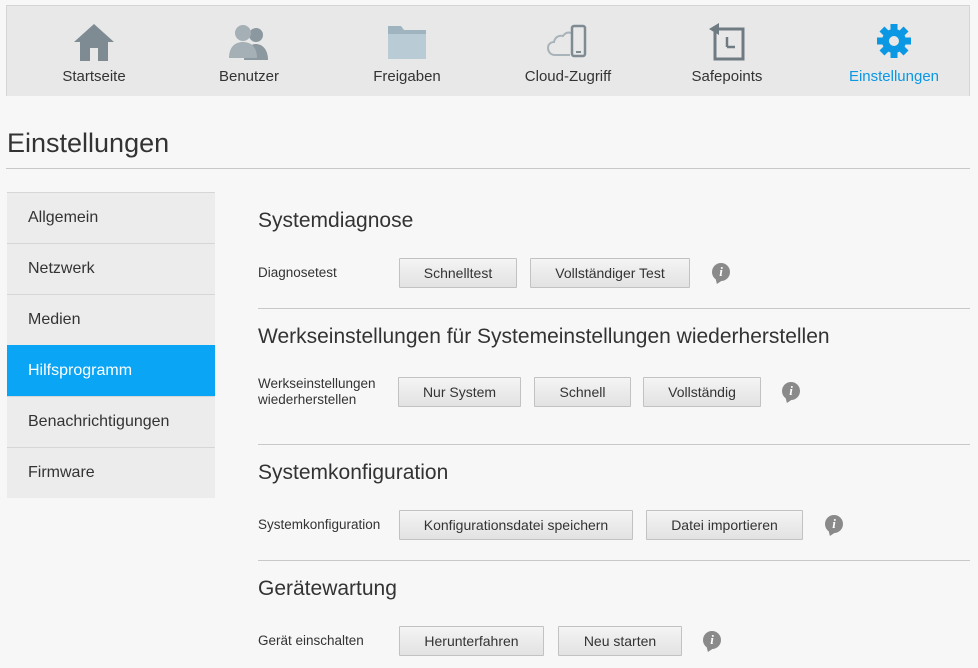  What do you see at coordinates (488, 168) in the screenshot?
I see `title-divider` at bounding box center [488, 168].